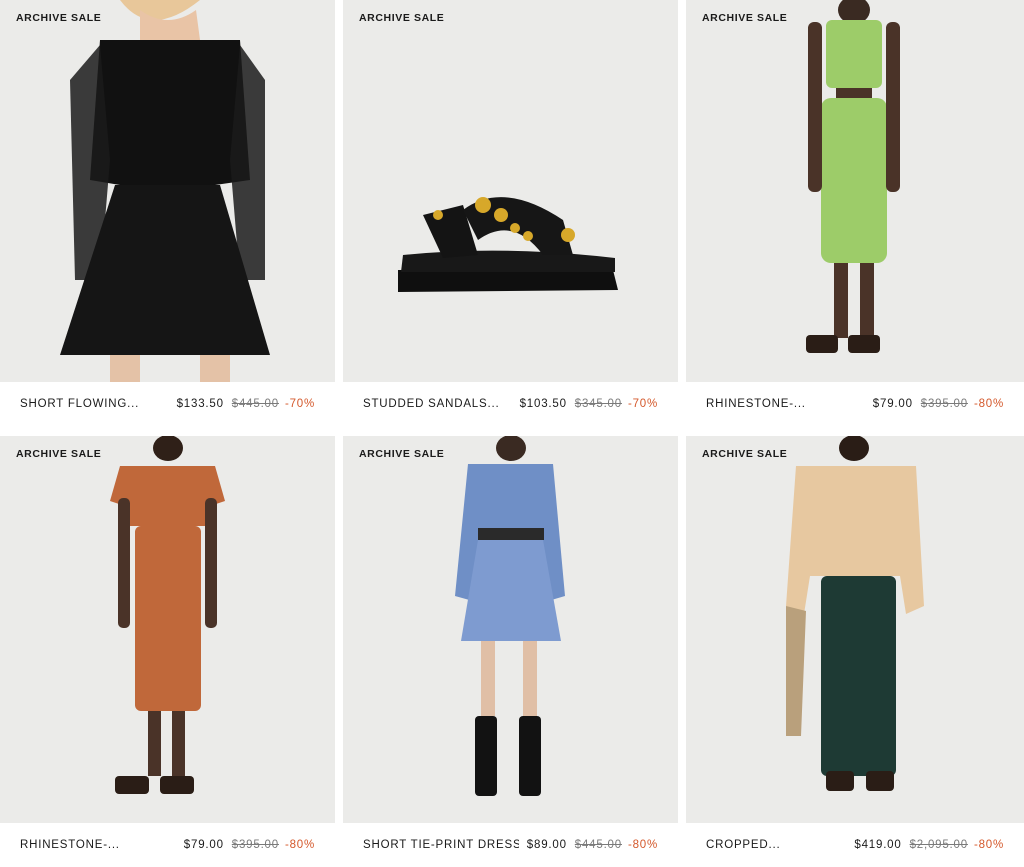  Describe the element at coordinates (167, 615) in the screenshot. I see `orange-set-illustration` at that location.